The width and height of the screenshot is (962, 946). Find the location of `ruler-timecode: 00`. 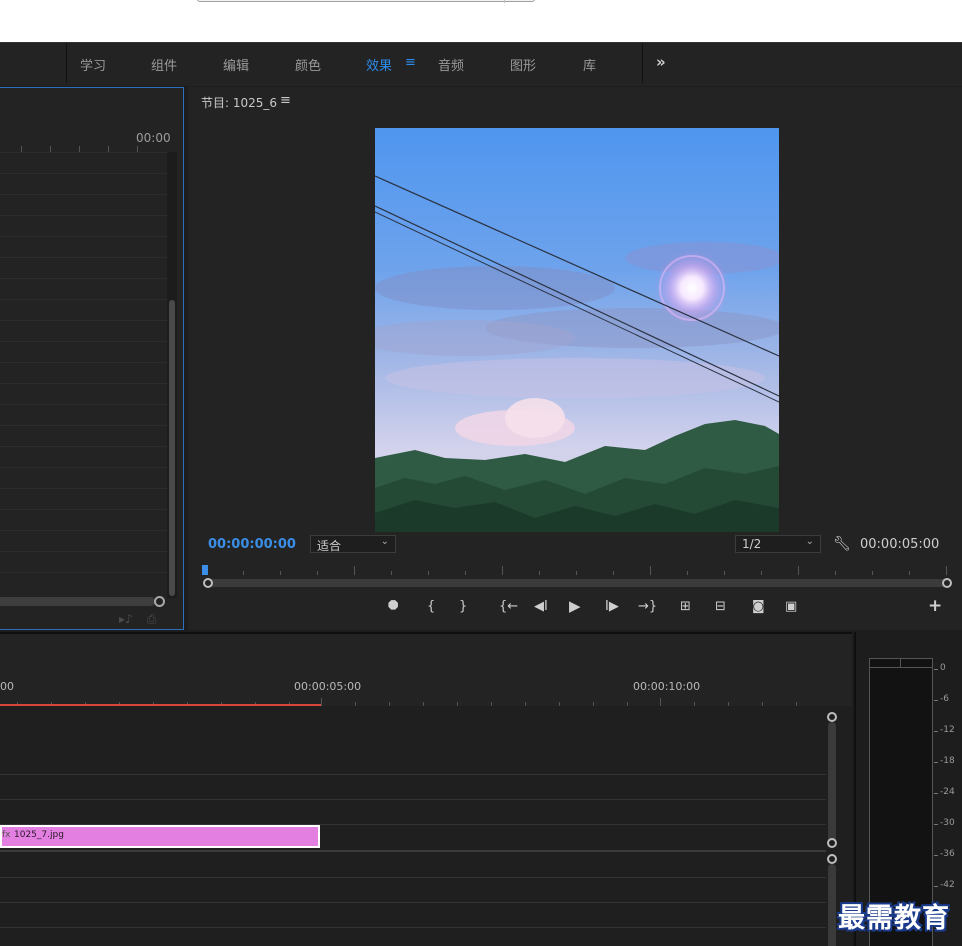

ruler-timecode: 00 is located at coordinates (7, 686).